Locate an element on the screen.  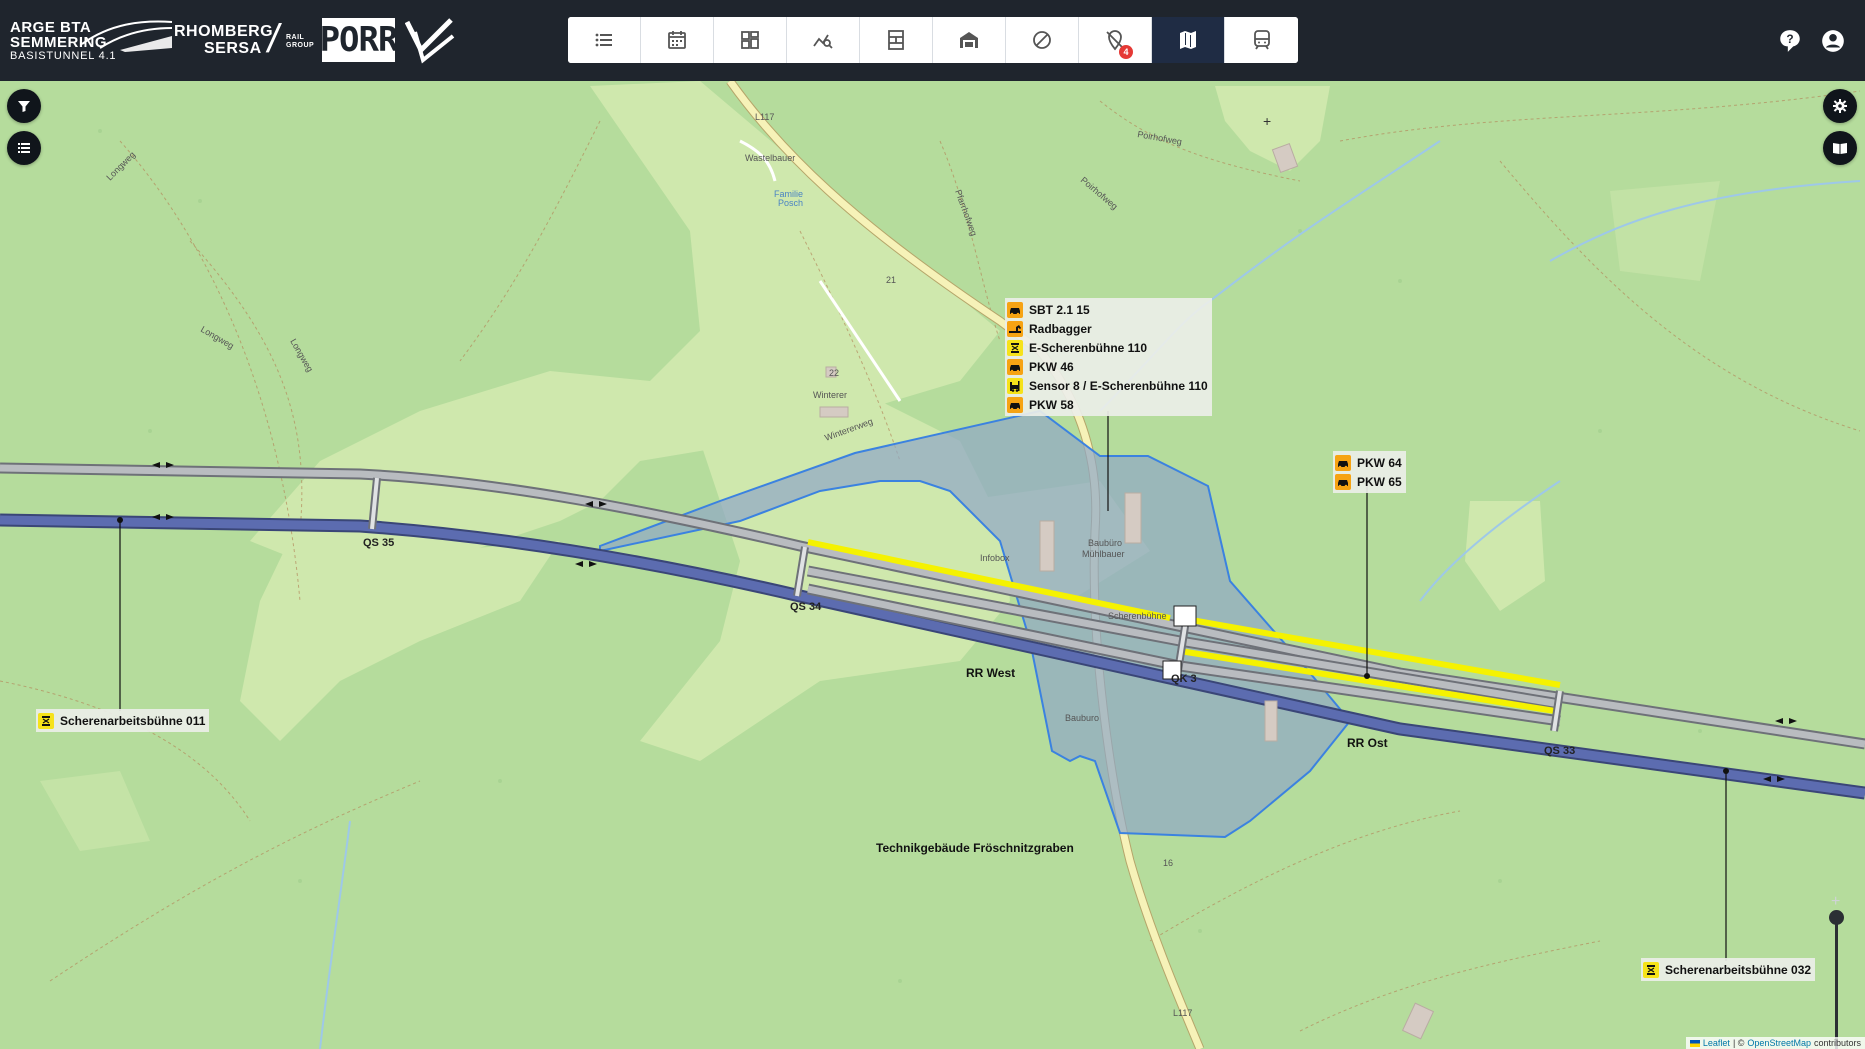
map-attribution: Leaflet | © OpenStreetMap contributors is located at coordinates (1775, 1043).